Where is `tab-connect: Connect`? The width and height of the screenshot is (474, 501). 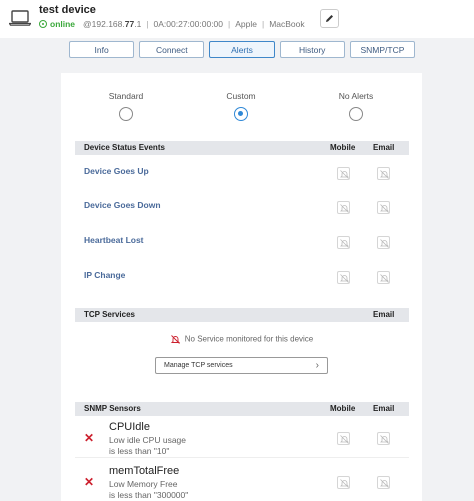
tab-connect: Connect is located at coordinates (172, 49).